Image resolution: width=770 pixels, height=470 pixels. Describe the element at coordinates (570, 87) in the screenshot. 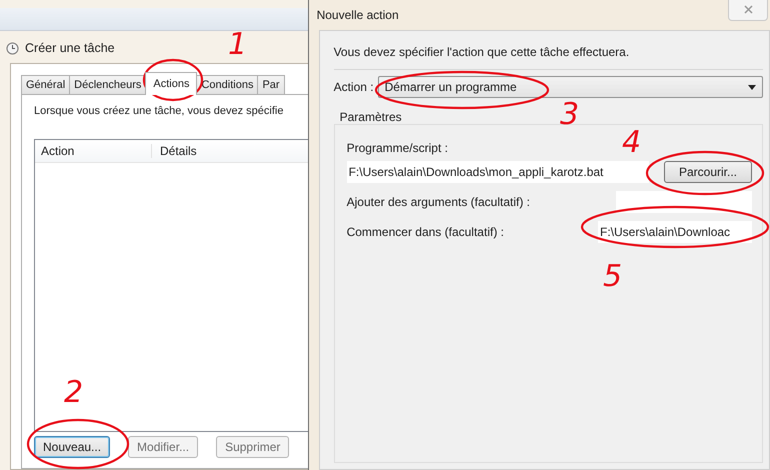

I see `action-dropdown: Démarrer un programme` at that location.